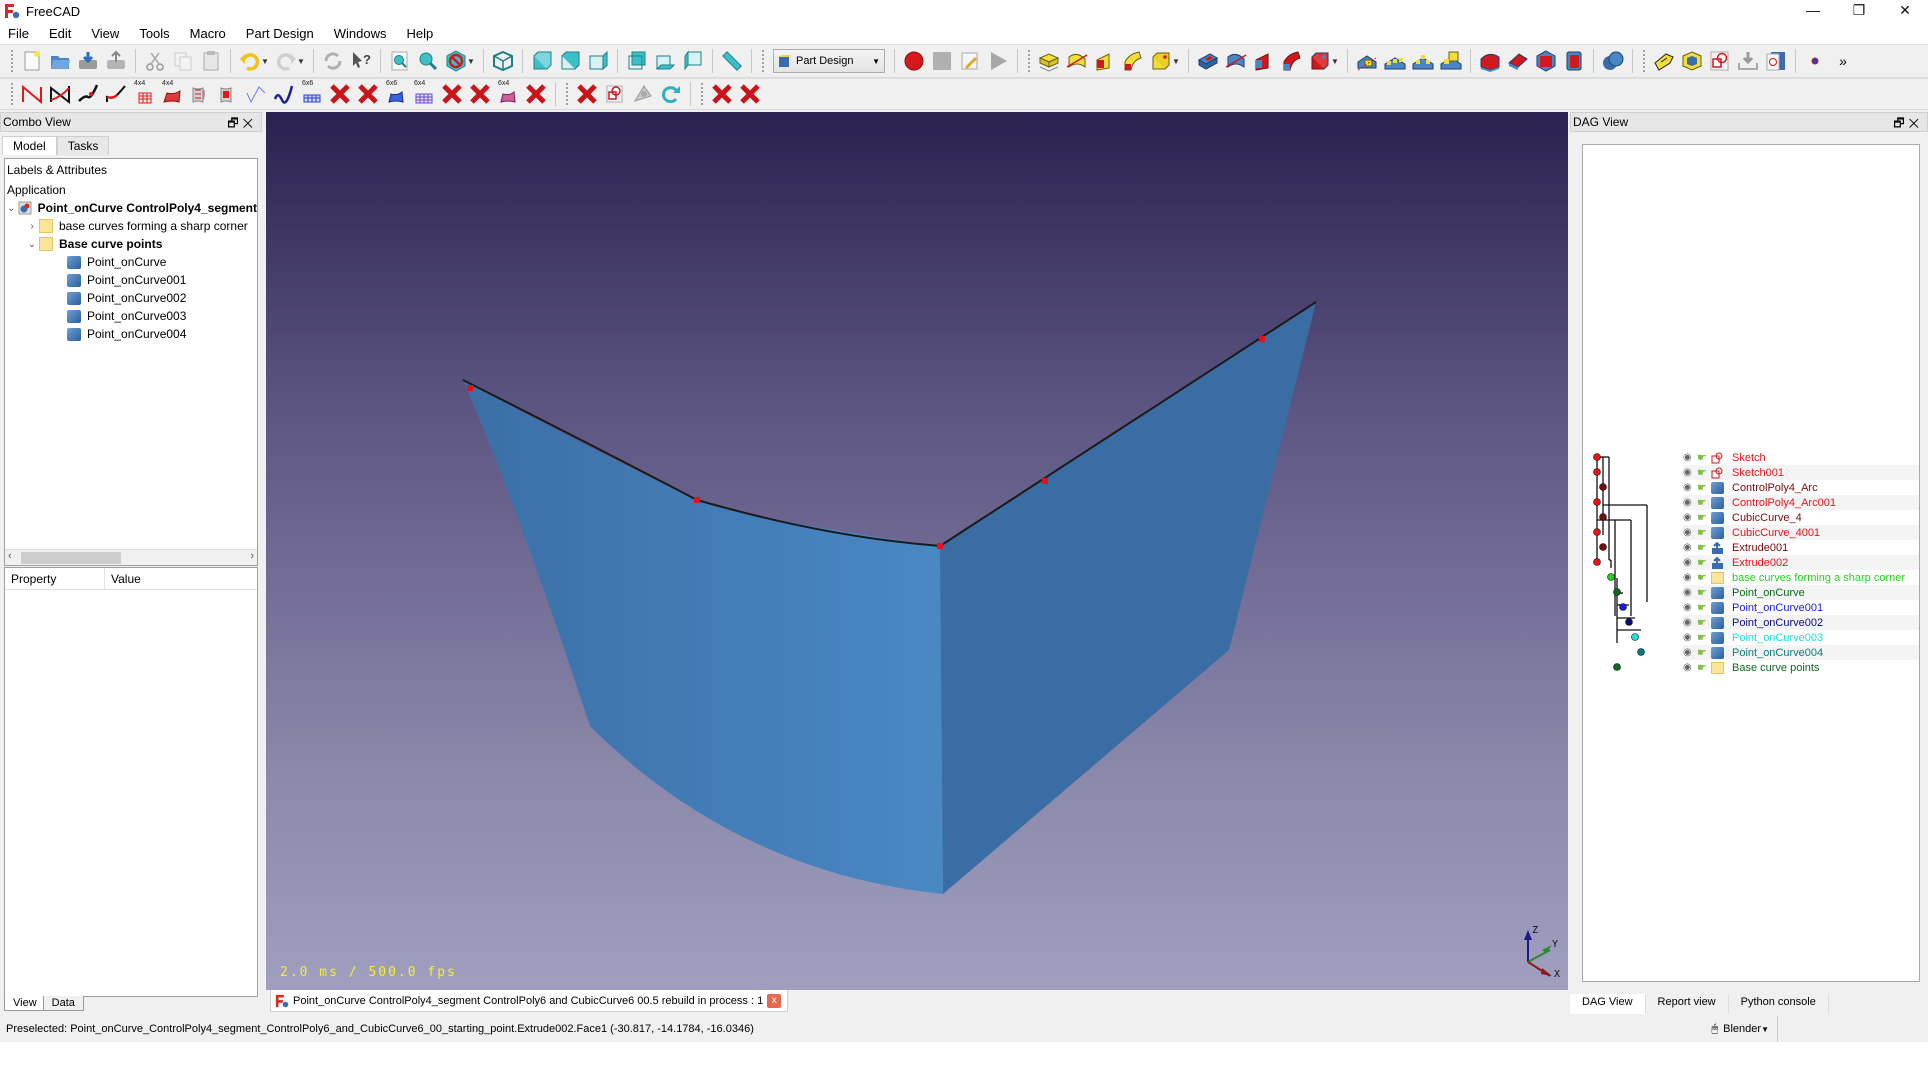 The width and height of the screenshot is (1928, 1092). I want to click on control-poly-button, so click(32, 94).